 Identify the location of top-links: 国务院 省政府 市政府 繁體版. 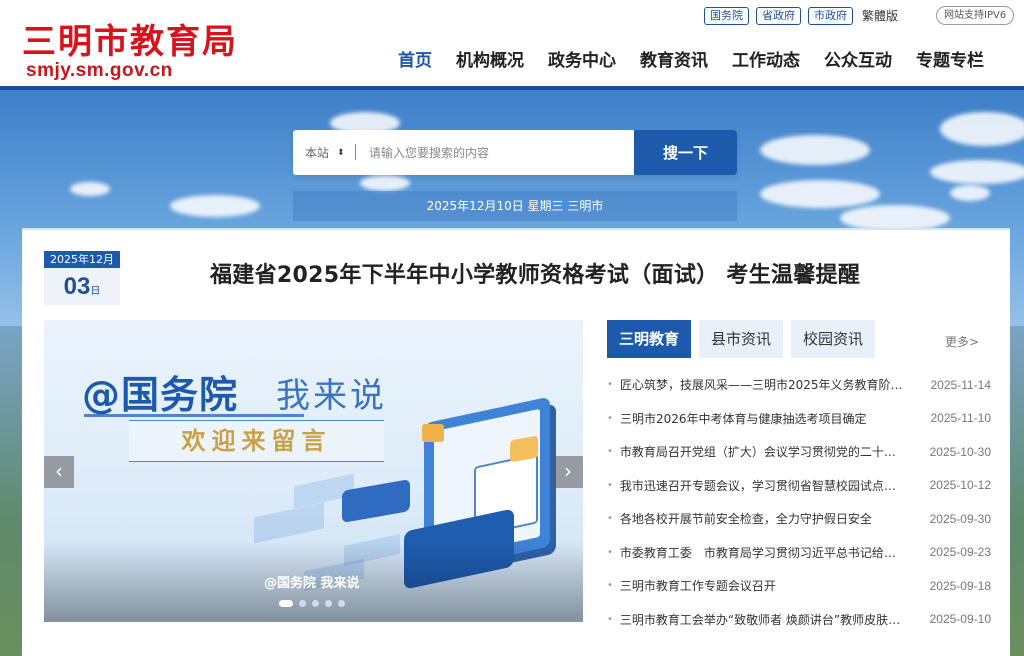
(802, 16).